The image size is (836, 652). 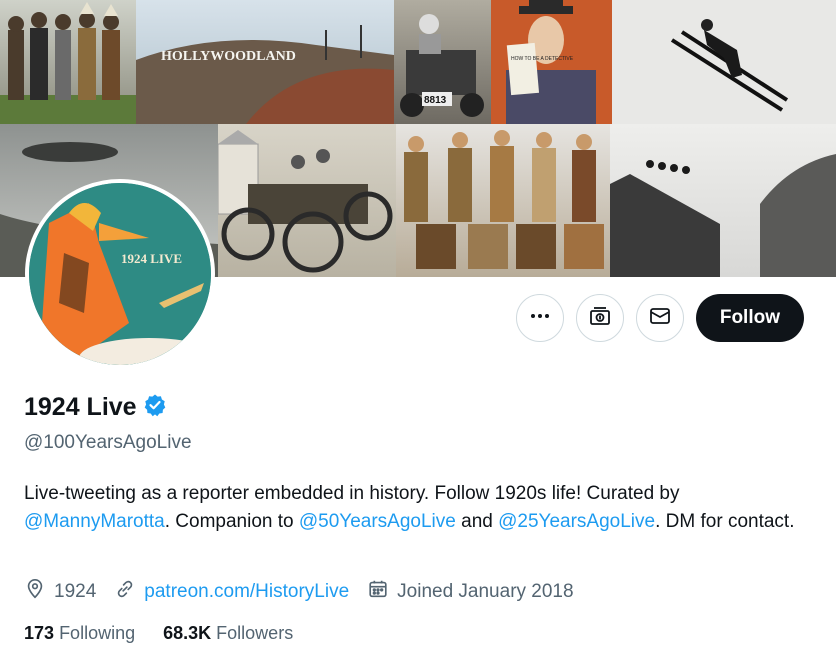 I want to click on following-link: 173 Following, so click(x=79, y=633).